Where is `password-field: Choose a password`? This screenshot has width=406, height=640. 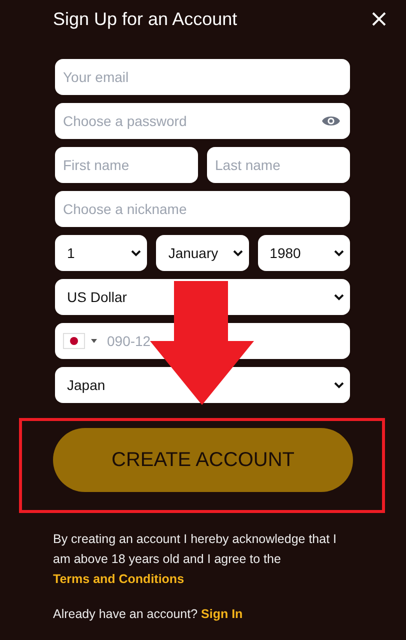 password-field: Choose a password is located at coordinates (202, 121).